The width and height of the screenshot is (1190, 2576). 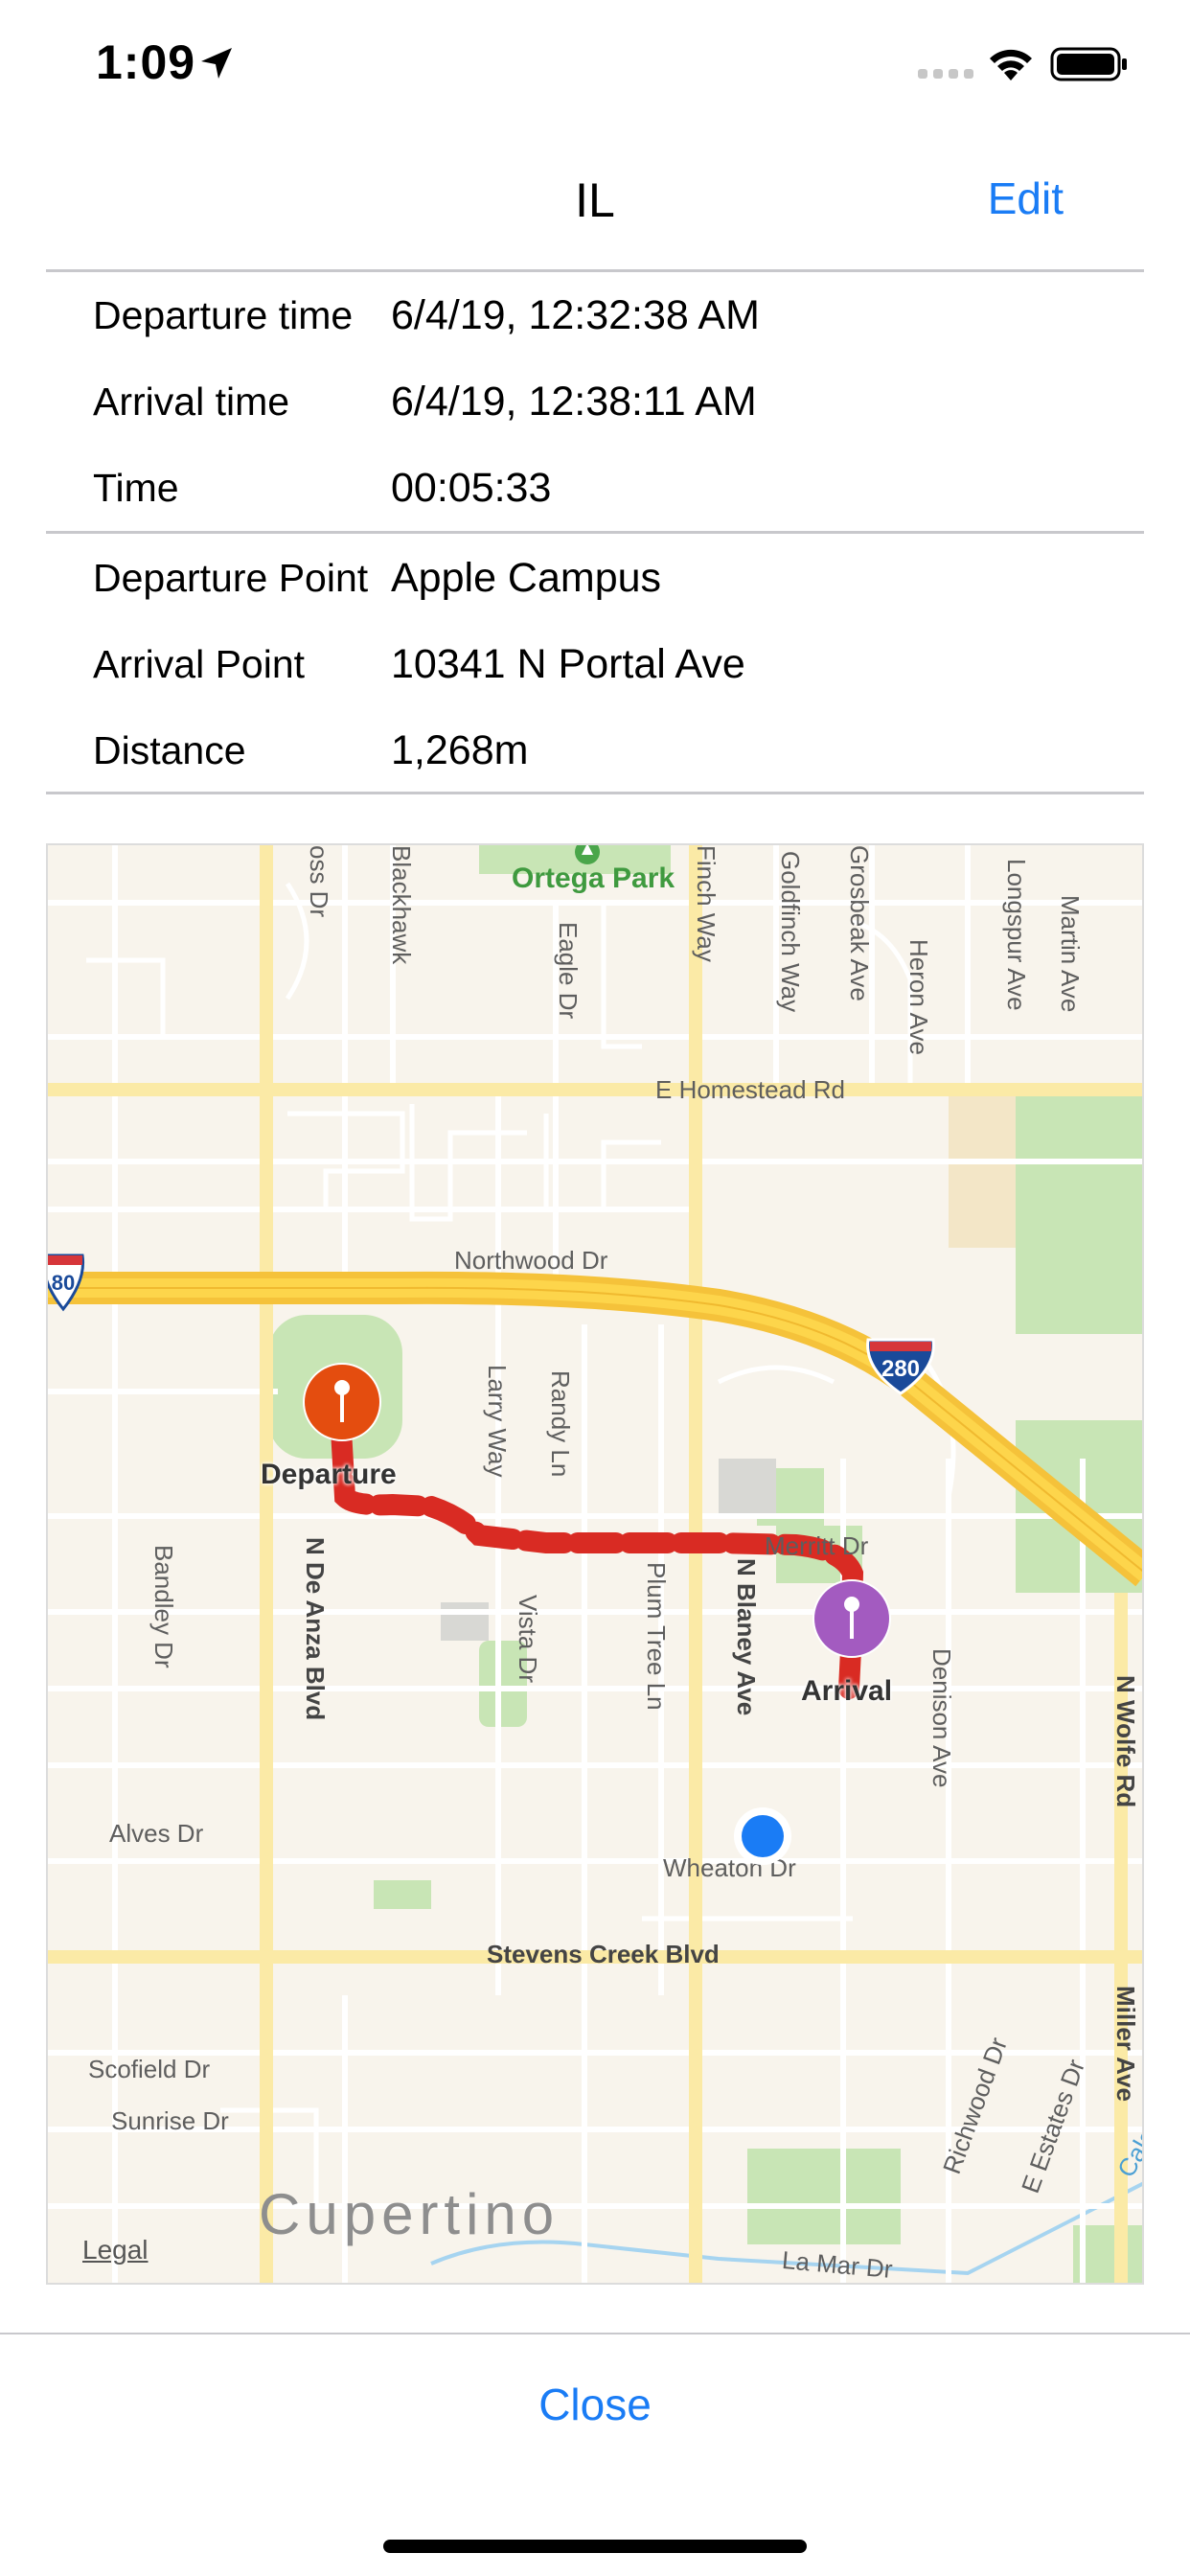 I want to click on city-label: Cupertino, so click(x=410, y=2214).